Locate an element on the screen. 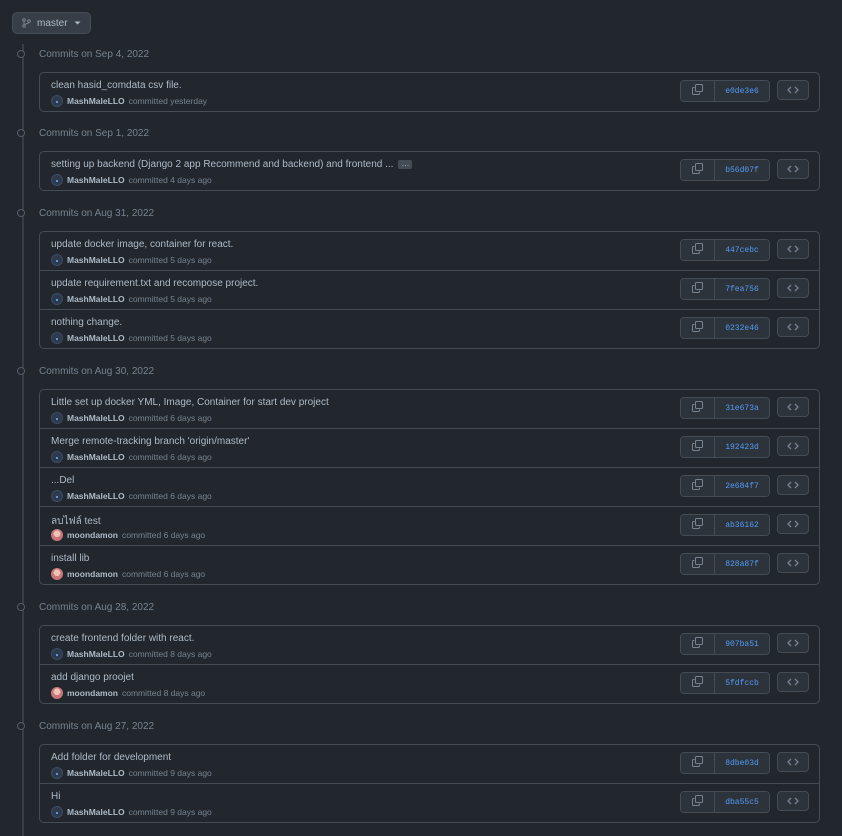  sha-button-group: 31e673a is located at coordinates (725, 408).